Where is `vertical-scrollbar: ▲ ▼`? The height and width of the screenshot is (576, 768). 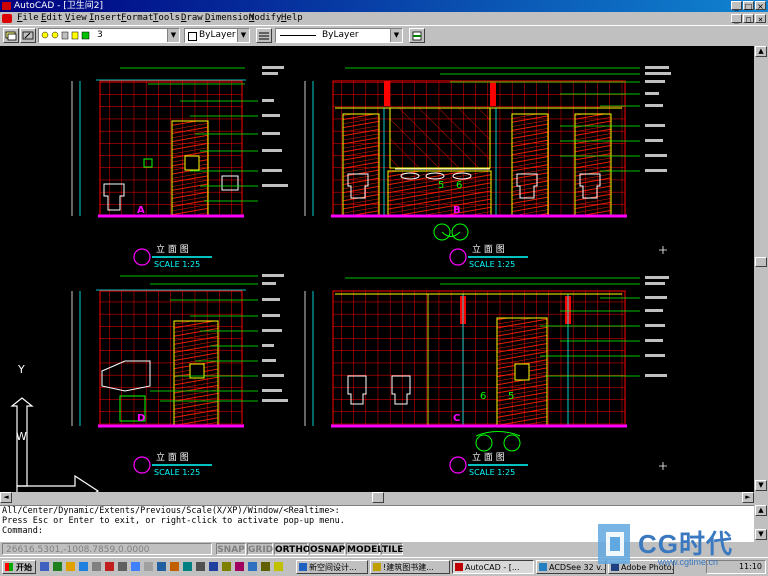
vertical-scrollbar: ▲ ▼ is located at coordinates (761, 275).